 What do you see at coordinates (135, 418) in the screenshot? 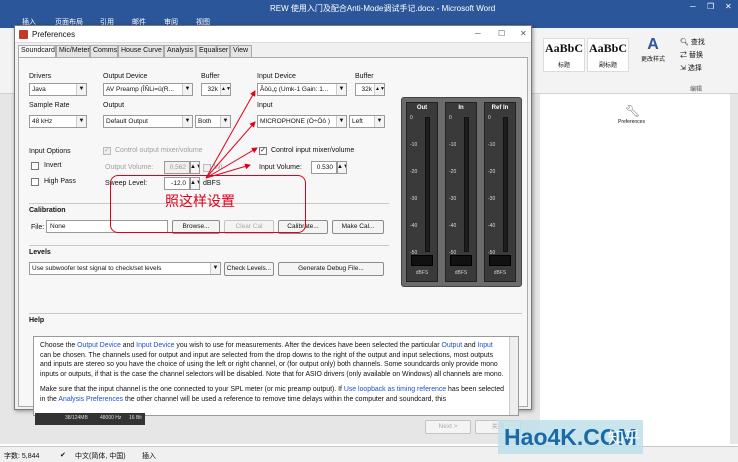
I see `bit-depth-status: 16 Bit` at bounding box center [135, 418].